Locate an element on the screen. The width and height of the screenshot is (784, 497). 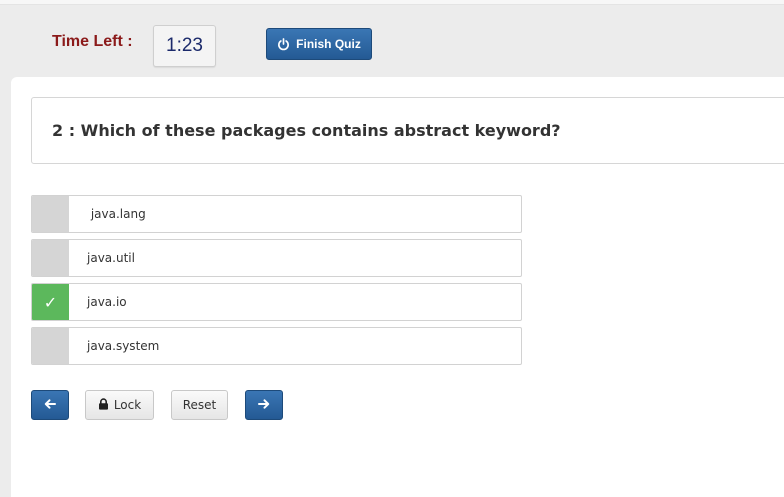
lock-button: Lock is located at coordinates (119, 405).